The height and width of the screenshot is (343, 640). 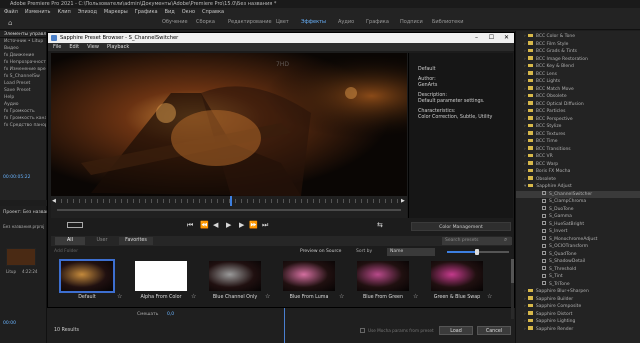 What do you see at coordinates (578, 82) in the screenshot?
I see `effects-folder: › BCC Lights` at bounding box center [578, 82].